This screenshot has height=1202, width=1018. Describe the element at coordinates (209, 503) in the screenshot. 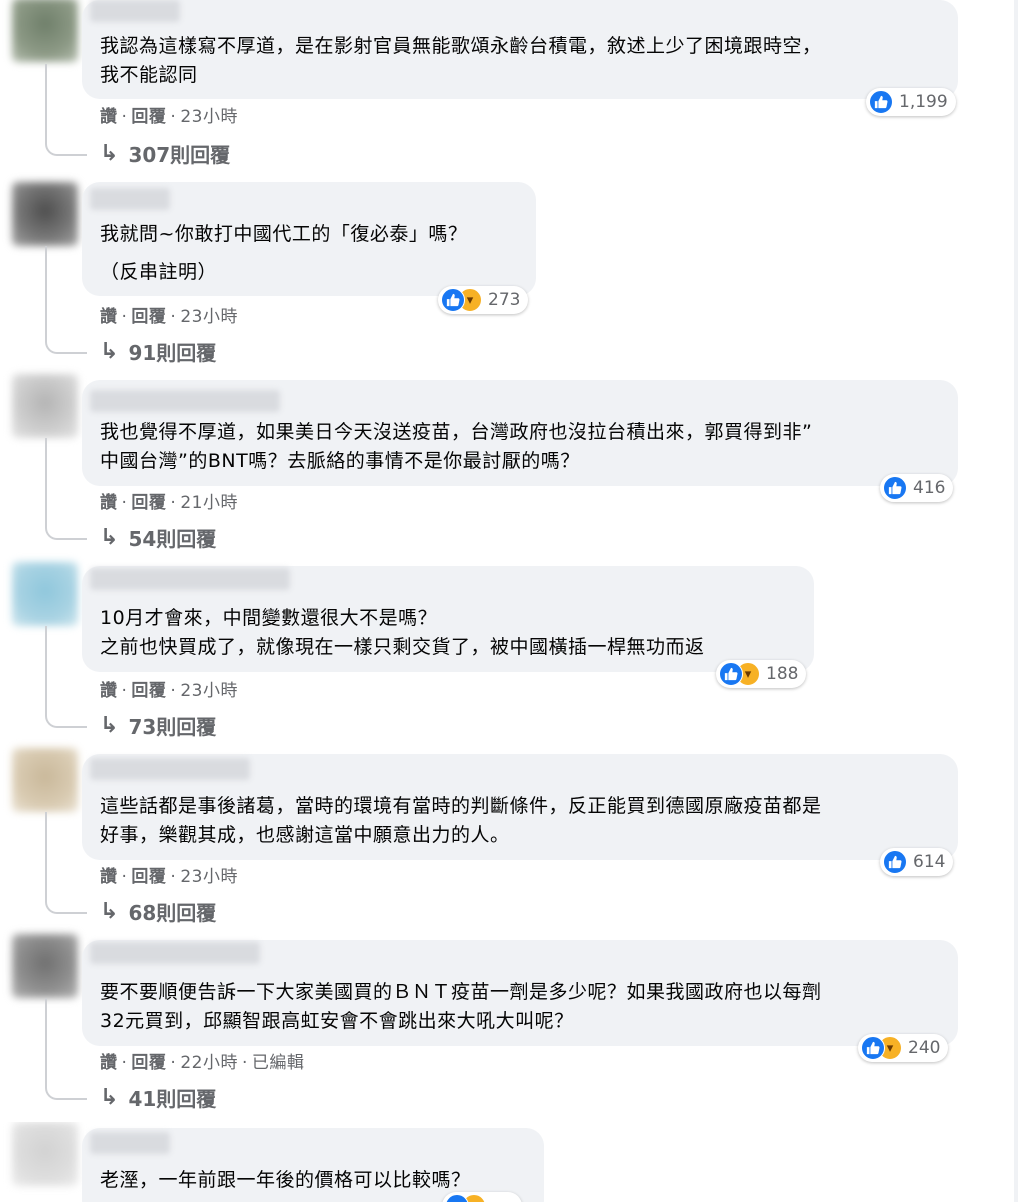

I see `timestamp: 21小時` at that location.